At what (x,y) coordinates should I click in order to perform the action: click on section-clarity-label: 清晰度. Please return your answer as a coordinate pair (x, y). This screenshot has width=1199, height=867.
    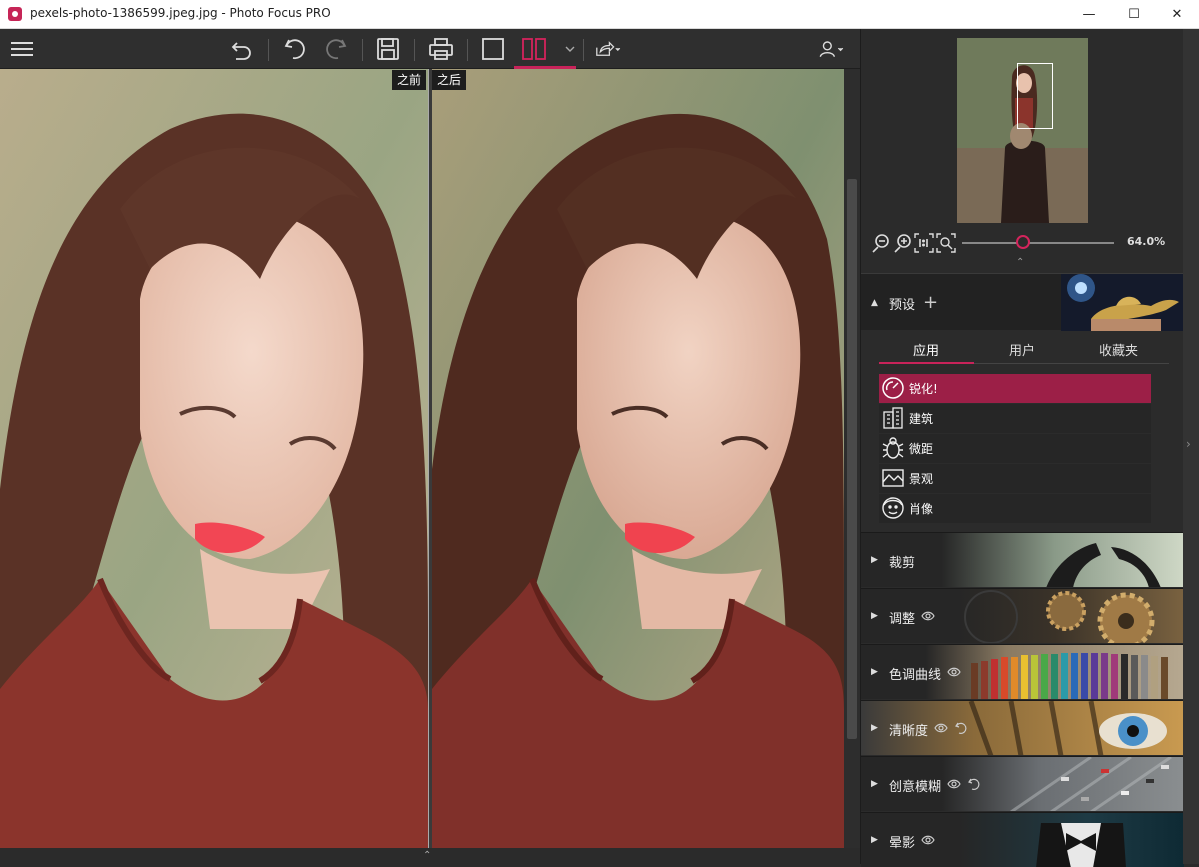
    Looking at the image, I should click on (909, 731).